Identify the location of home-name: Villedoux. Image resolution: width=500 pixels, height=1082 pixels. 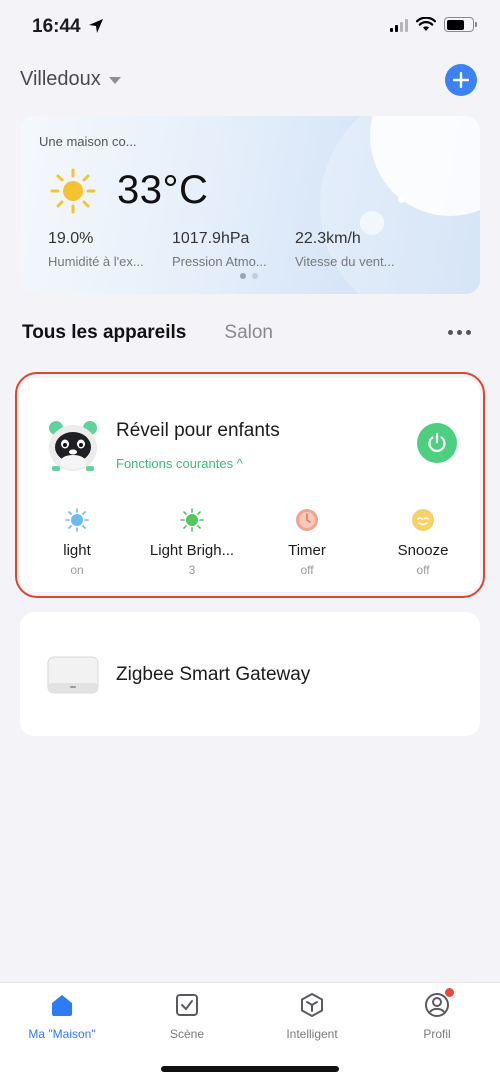
(60, 79).